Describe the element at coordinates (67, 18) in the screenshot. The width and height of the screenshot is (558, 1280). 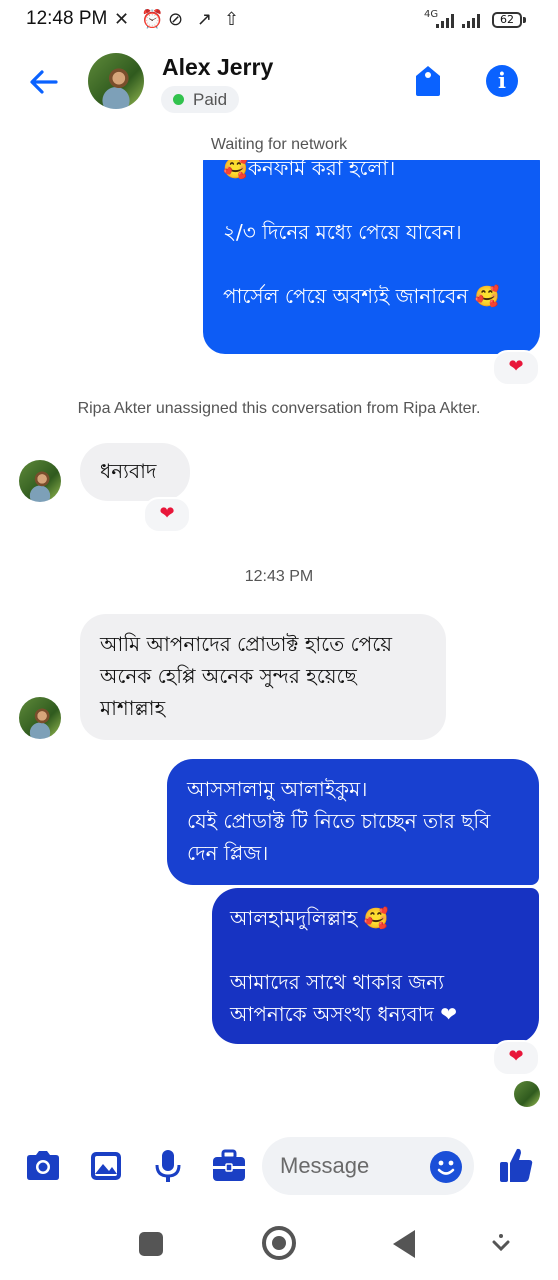
I see `status-time: 12:48 PM` at that location.